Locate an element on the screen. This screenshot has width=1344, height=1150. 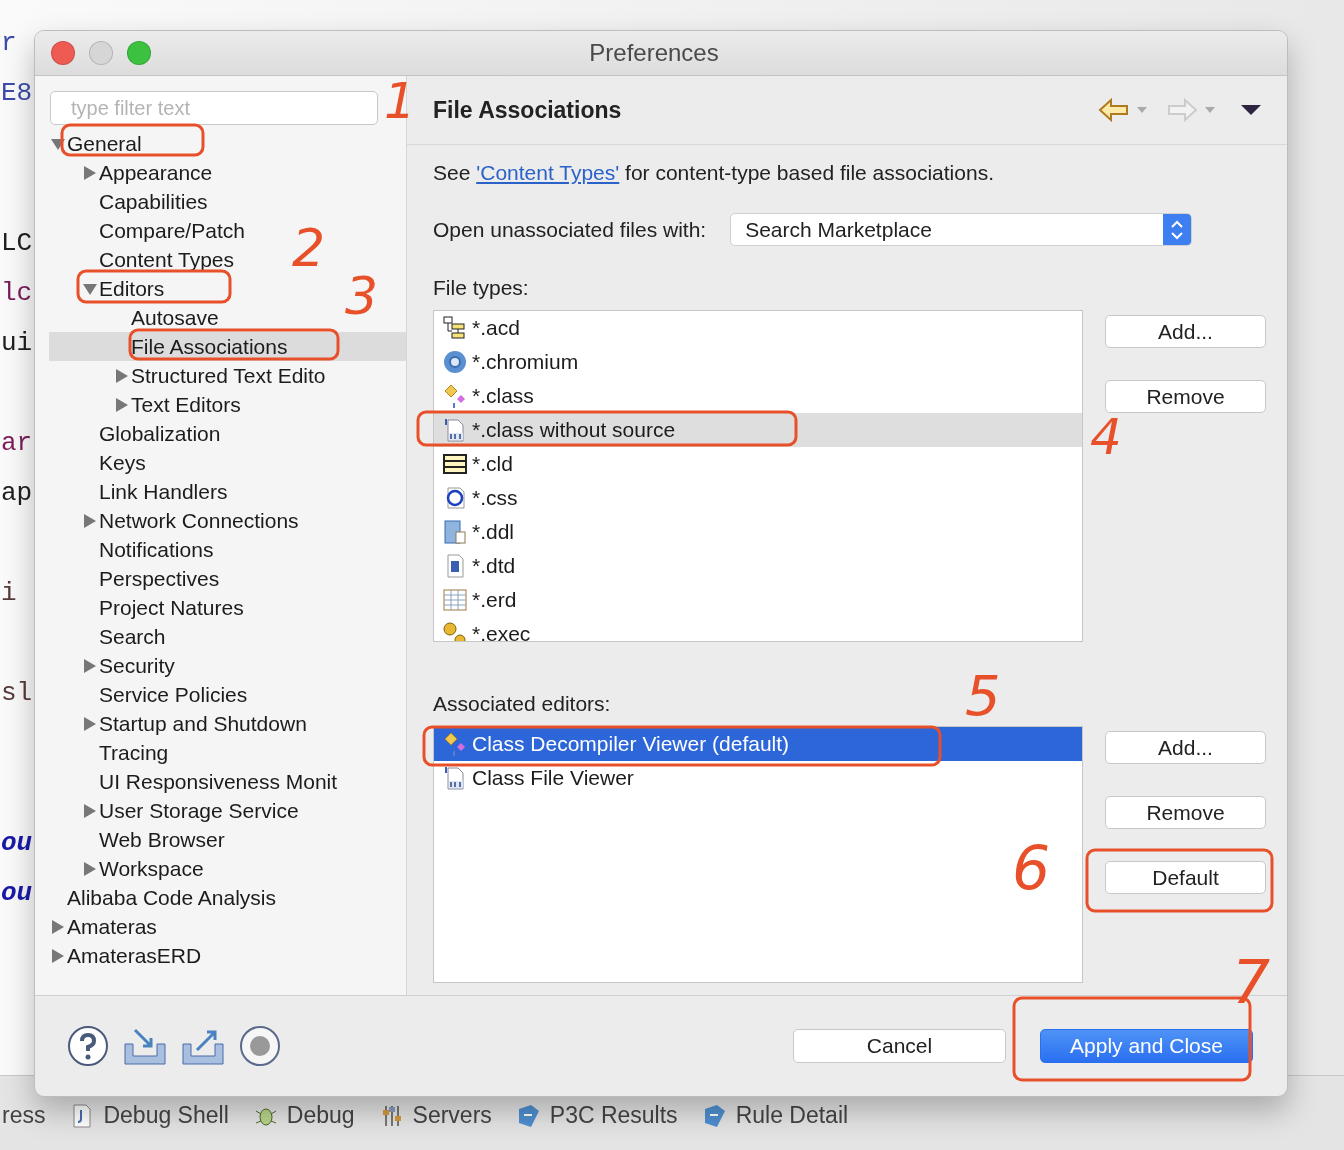
editor-select: Search Marketplace is located at coordinates (961, 229).